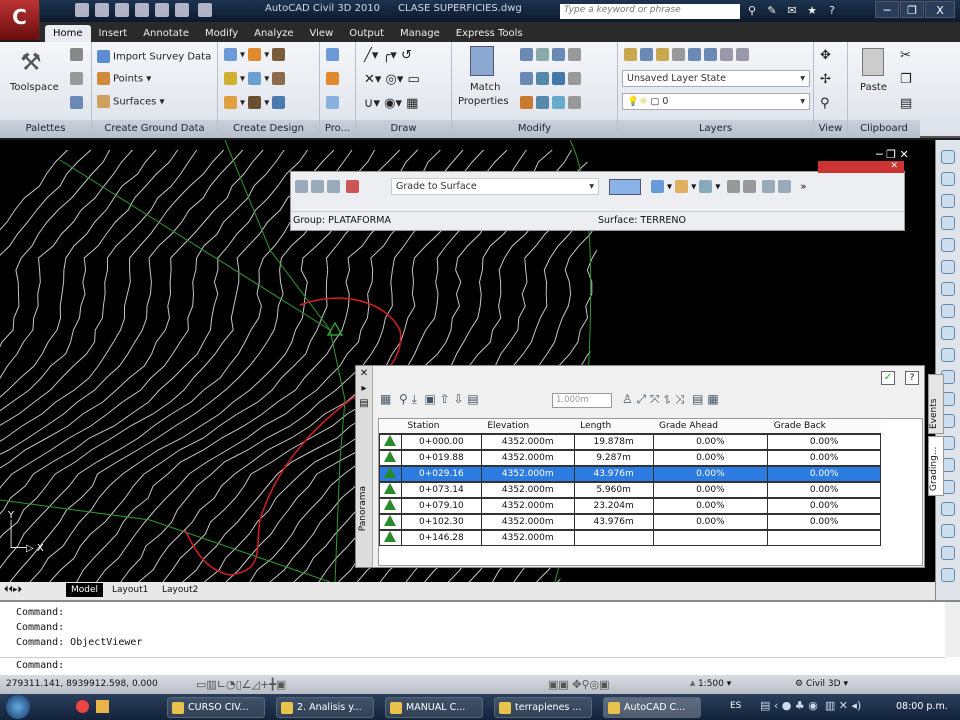 The image size is (960, 720). What do you see at coordinates (13, 590) in the screenshot?
I see `tab-nav-arrows: ⏴⏴▸⏵` at bounding box center [13, 590].